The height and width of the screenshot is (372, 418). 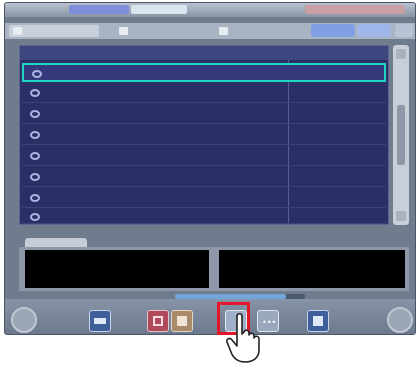 I want to click on tab-list, so click(x=160, y=31).